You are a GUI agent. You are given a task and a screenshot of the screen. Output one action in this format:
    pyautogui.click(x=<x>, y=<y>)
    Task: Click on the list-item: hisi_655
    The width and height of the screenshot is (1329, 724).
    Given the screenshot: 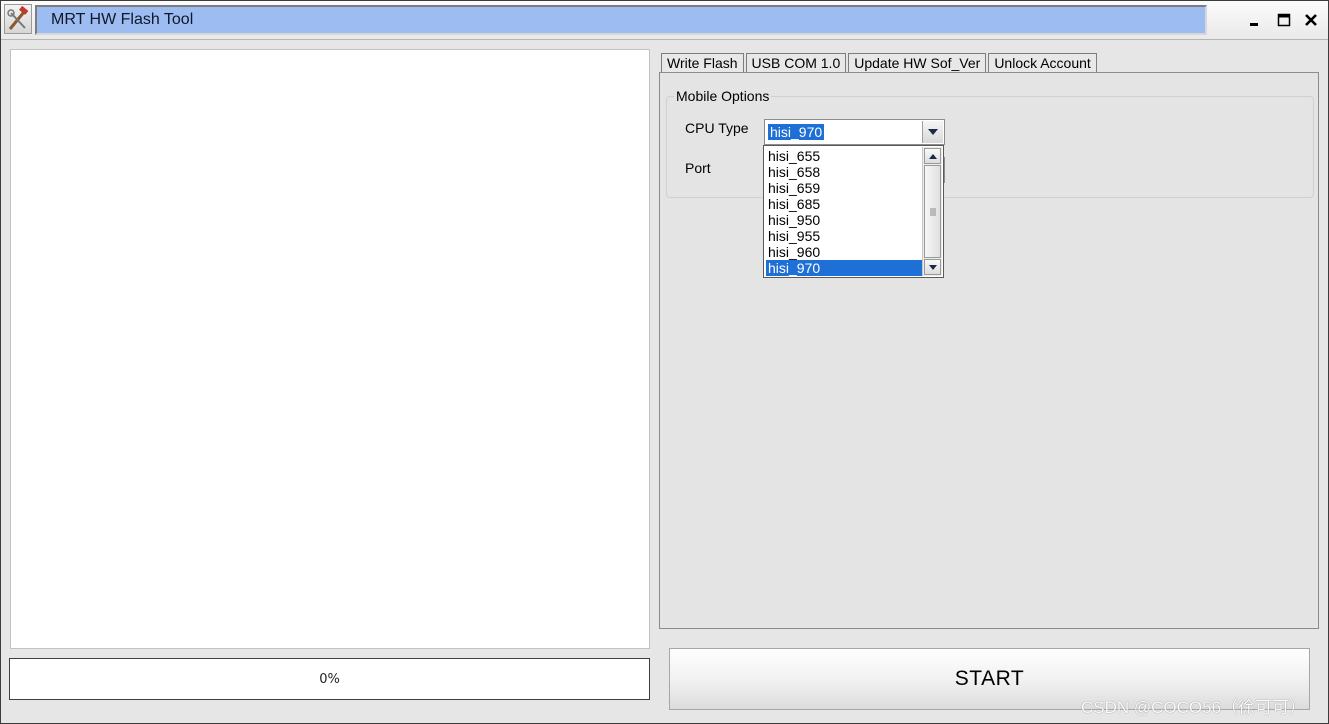 What is the action you would take?
    pyautogui.click(x=845, y=156)
    